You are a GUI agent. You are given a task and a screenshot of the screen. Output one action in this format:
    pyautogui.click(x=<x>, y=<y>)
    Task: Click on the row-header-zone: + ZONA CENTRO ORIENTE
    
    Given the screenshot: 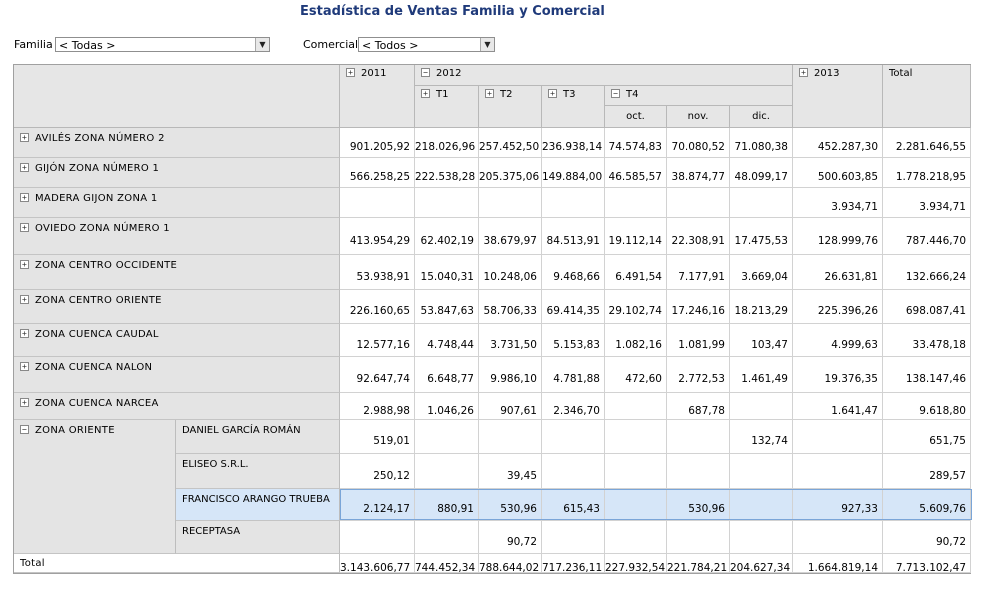 What is the action you would take?
    pyautogui.click(x=177, y=307)
    